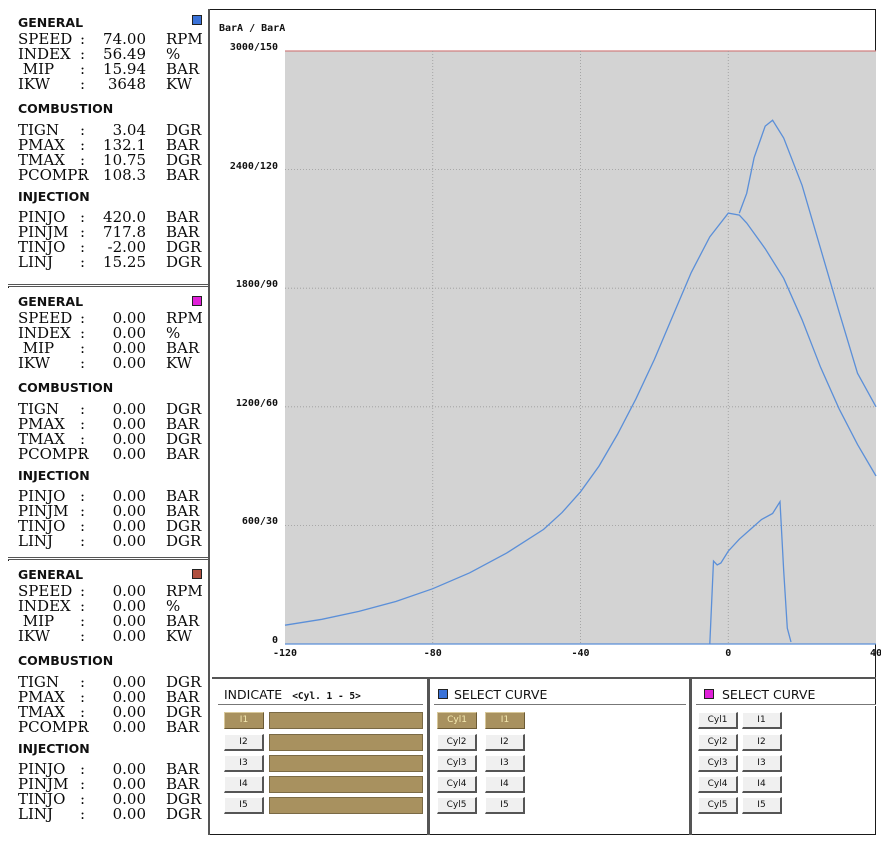  Describe the element at coordinates (718, 784) in the screenshot. I see `select-curve-2-cyl4-button: Cyl4` at that location.